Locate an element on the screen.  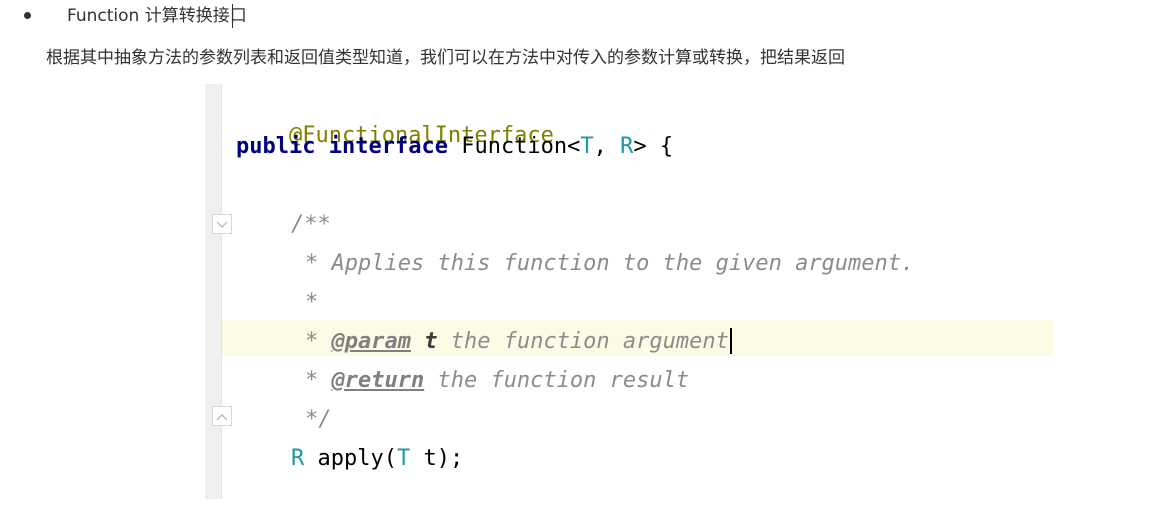
code-line-declaration: public interface Function<T, R> { is located at coordinates (454, 147).